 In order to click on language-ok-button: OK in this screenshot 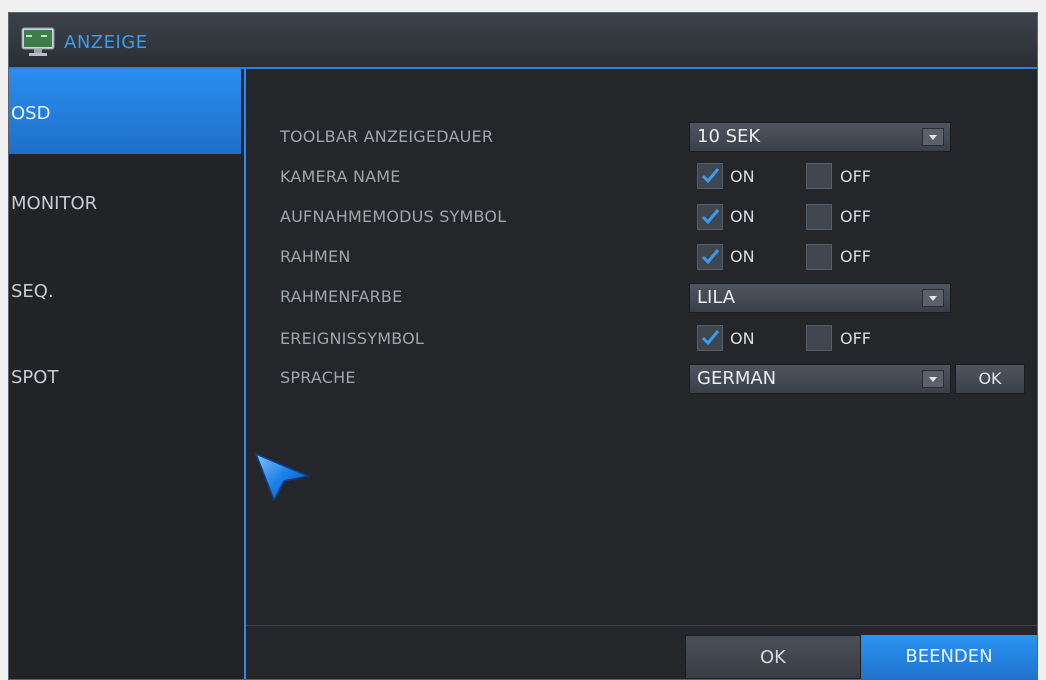, I will do `click(990, 379)`.